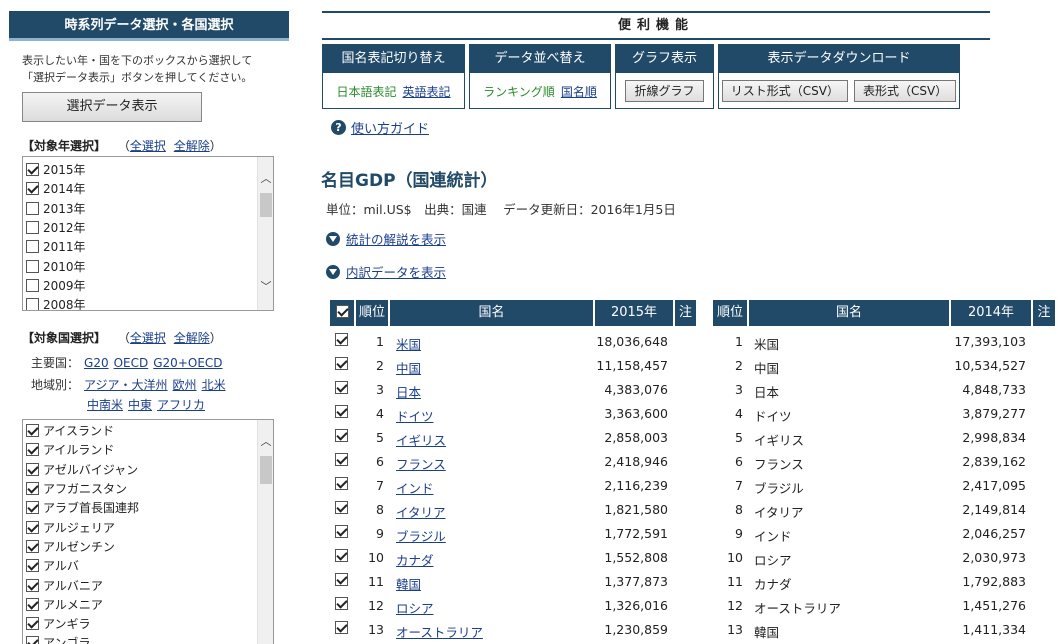 This screenshot has height=644, width=1061. I want to click on country-link-a: ロシア, so click(415, 607).